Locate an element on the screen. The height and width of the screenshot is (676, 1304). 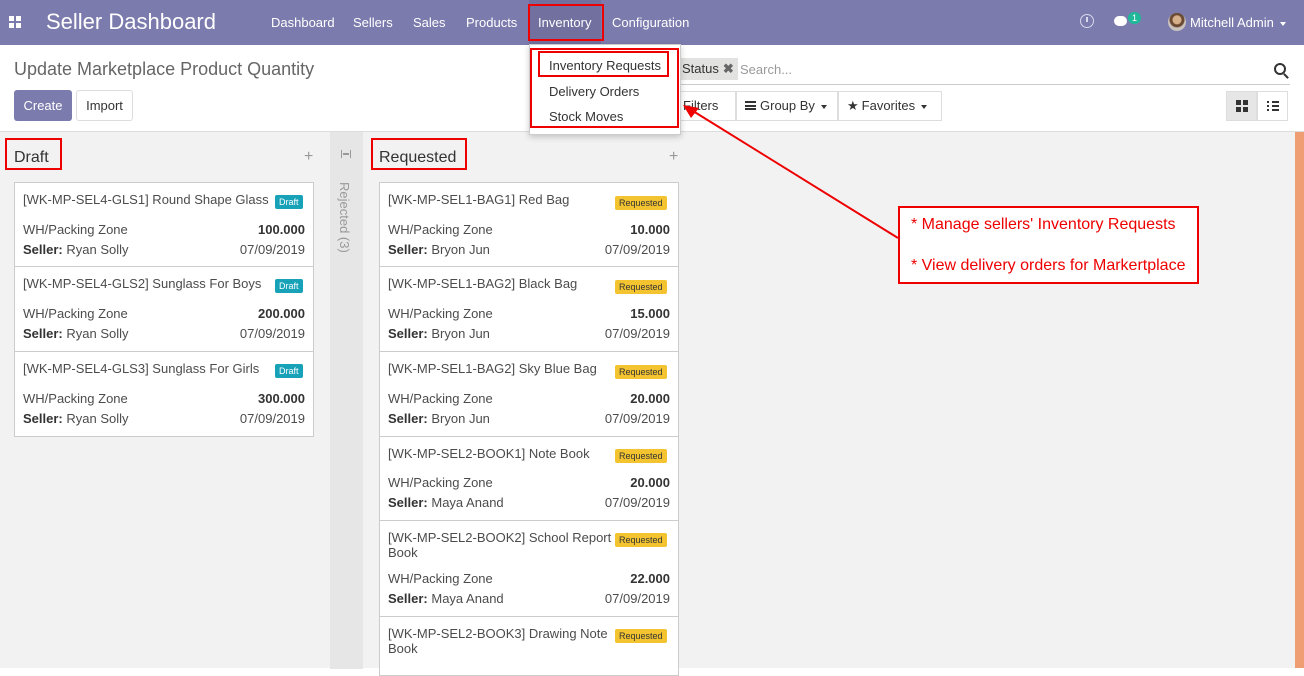
annotation-line-2: * View delivery orders for Markertplace is located at coordinates (1048, 265).